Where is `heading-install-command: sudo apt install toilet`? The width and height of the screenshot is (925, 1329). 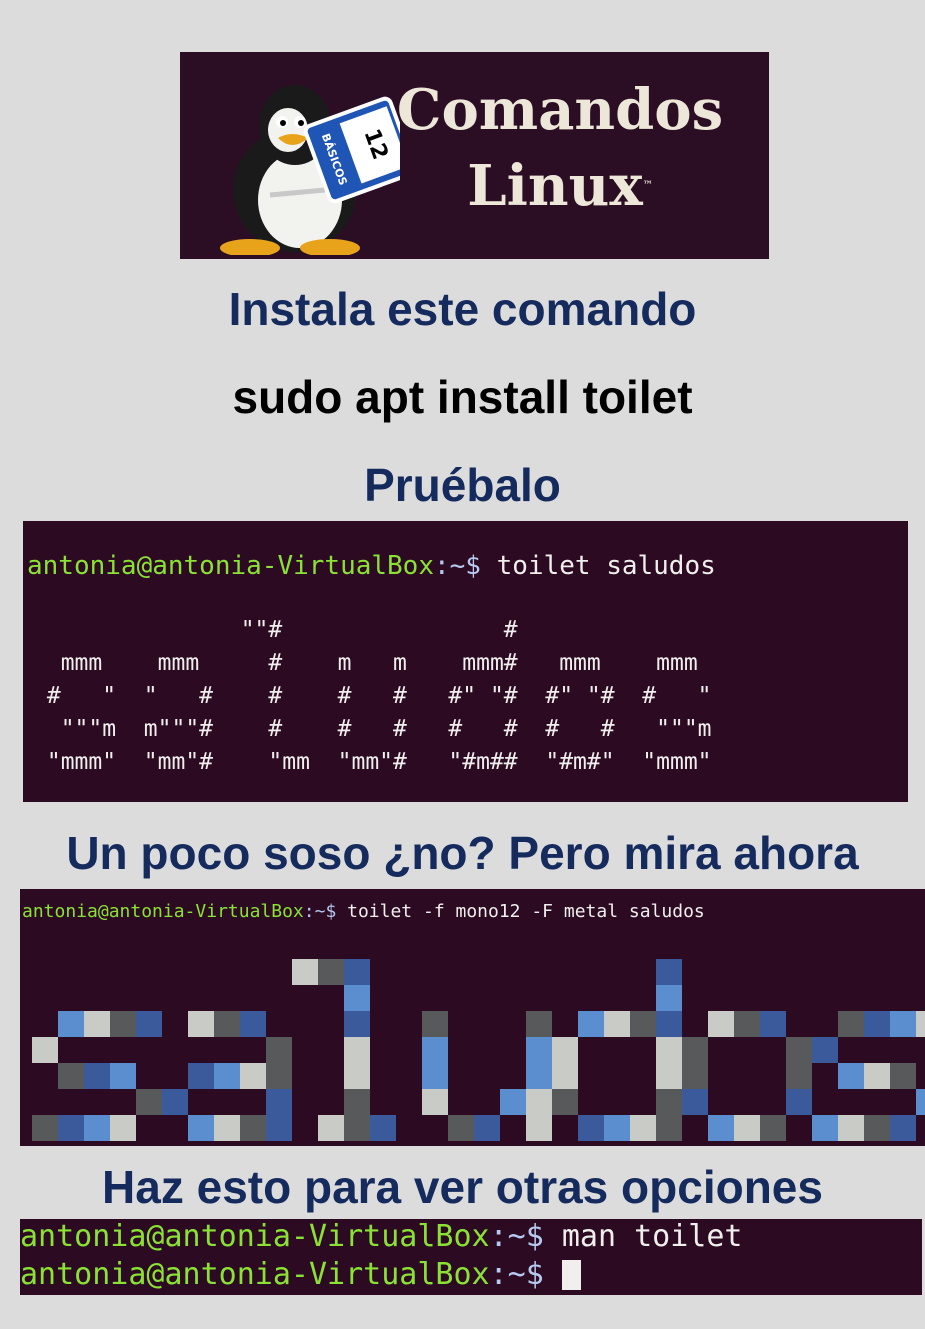
heading-install-command: sudo apt install toilet is located at coordinates (462, 397).